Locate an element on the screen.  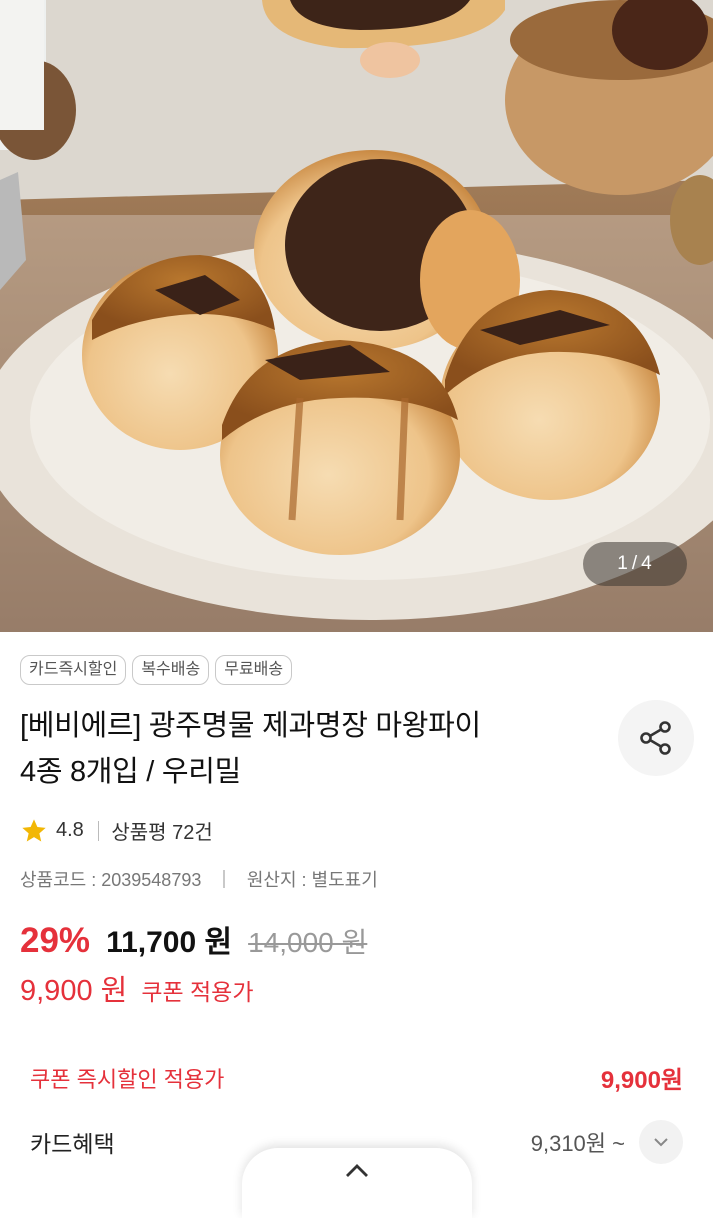
benefit-badges: 카드즉시할인 복수배송 무료배송 is located at coordinates (156, 670).